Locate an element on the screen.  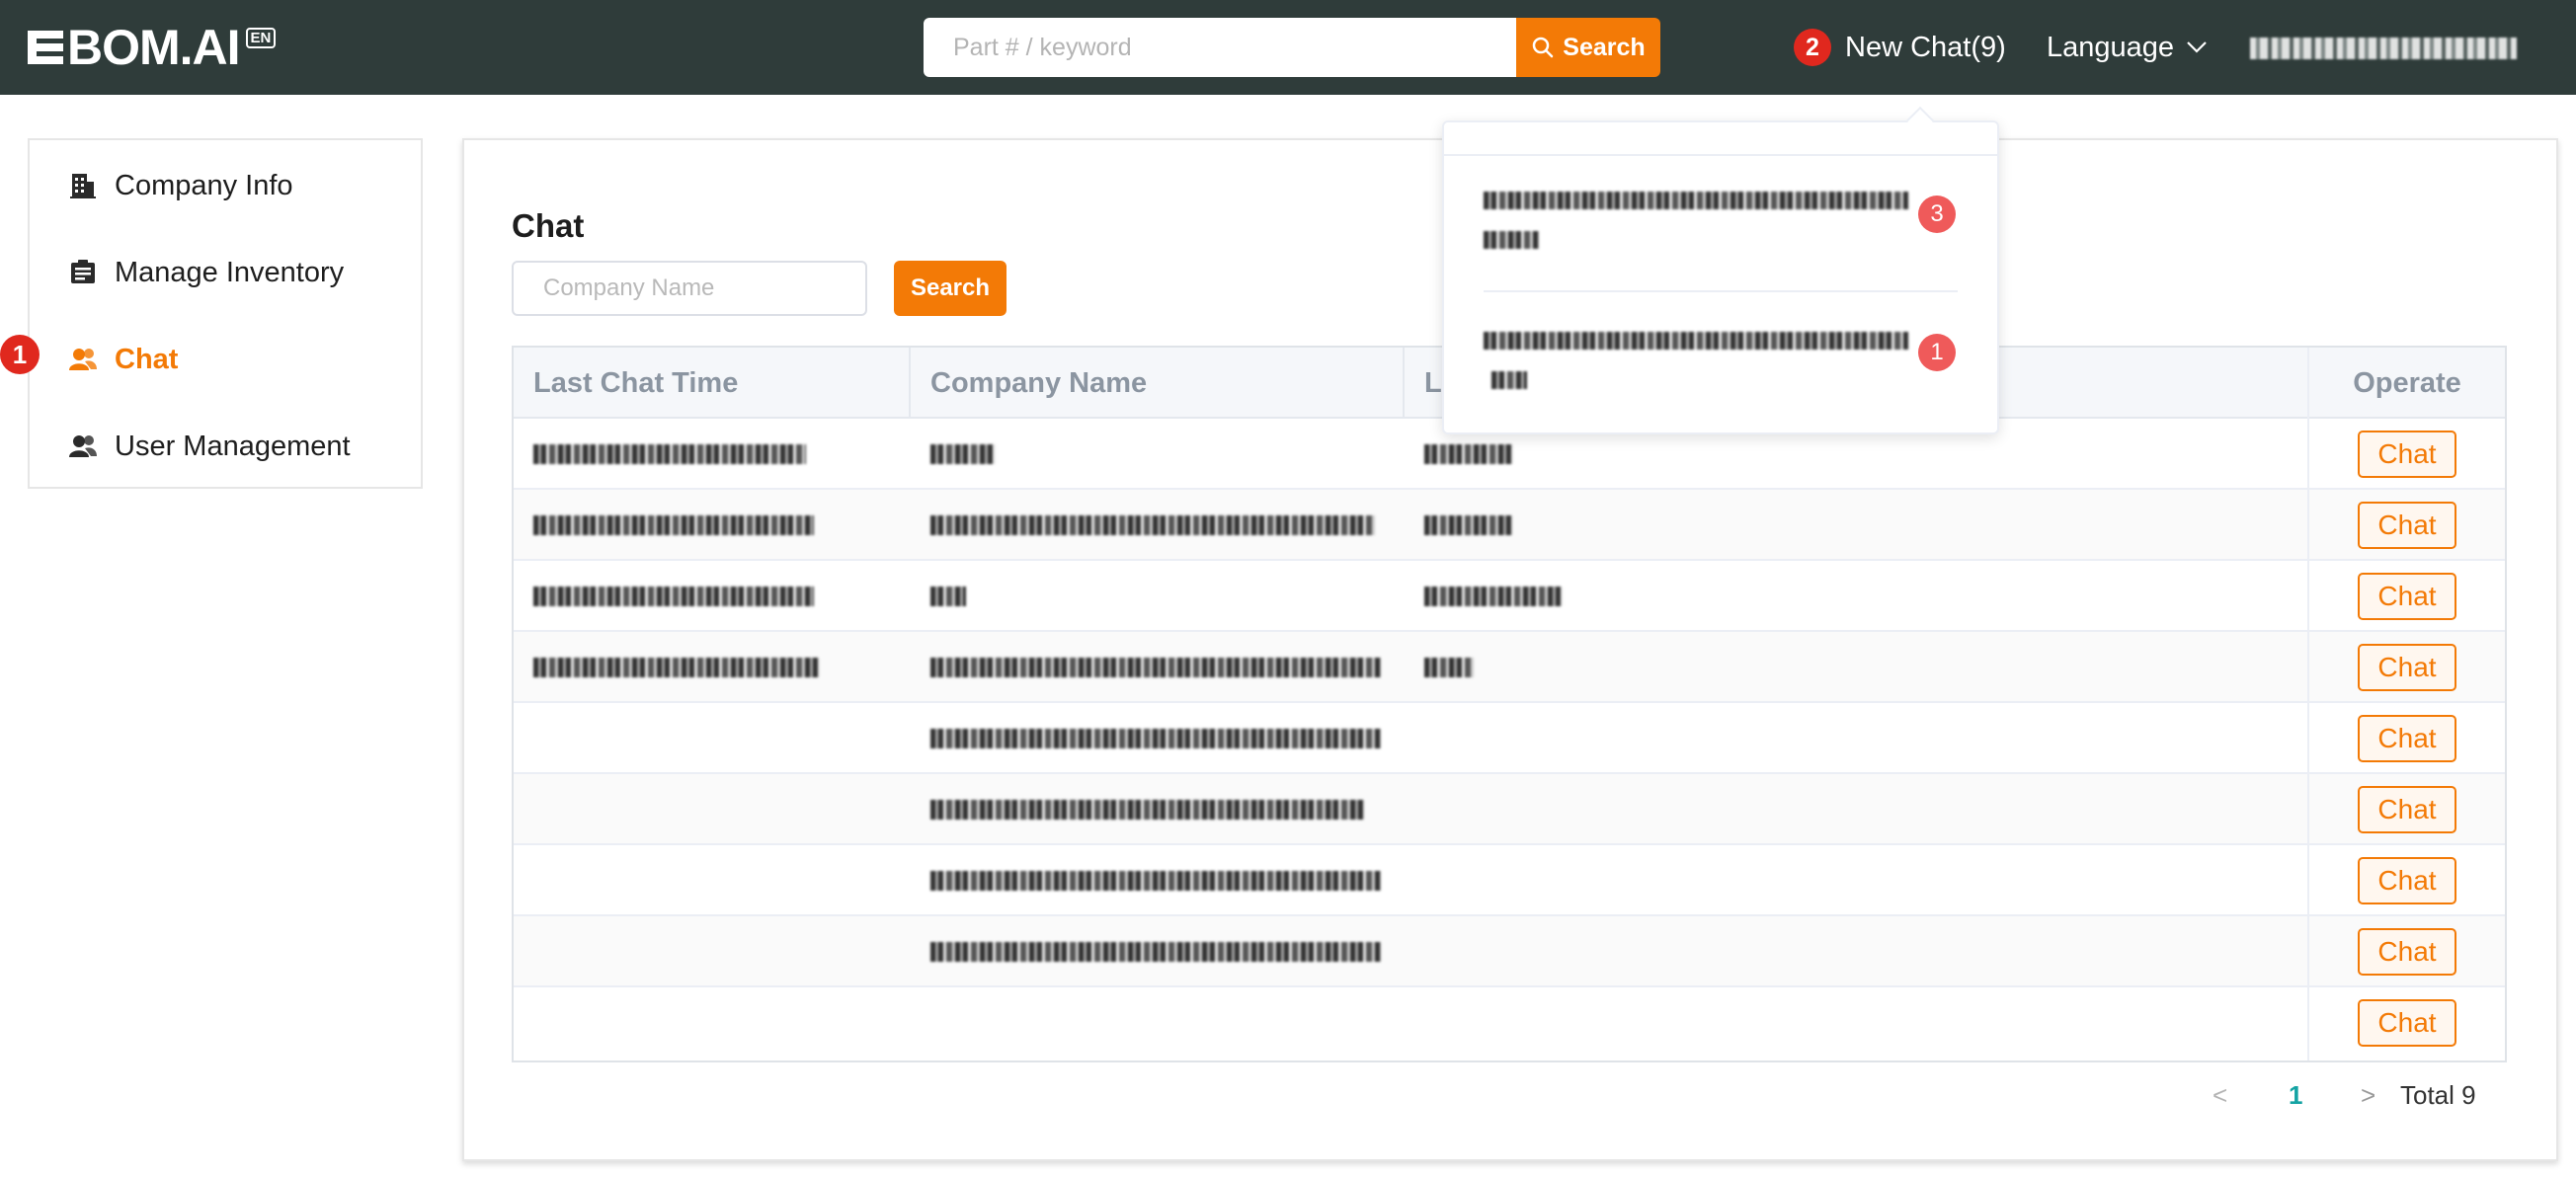
sidebar-item-user-management: User Management is located at coordinates (210, 446).